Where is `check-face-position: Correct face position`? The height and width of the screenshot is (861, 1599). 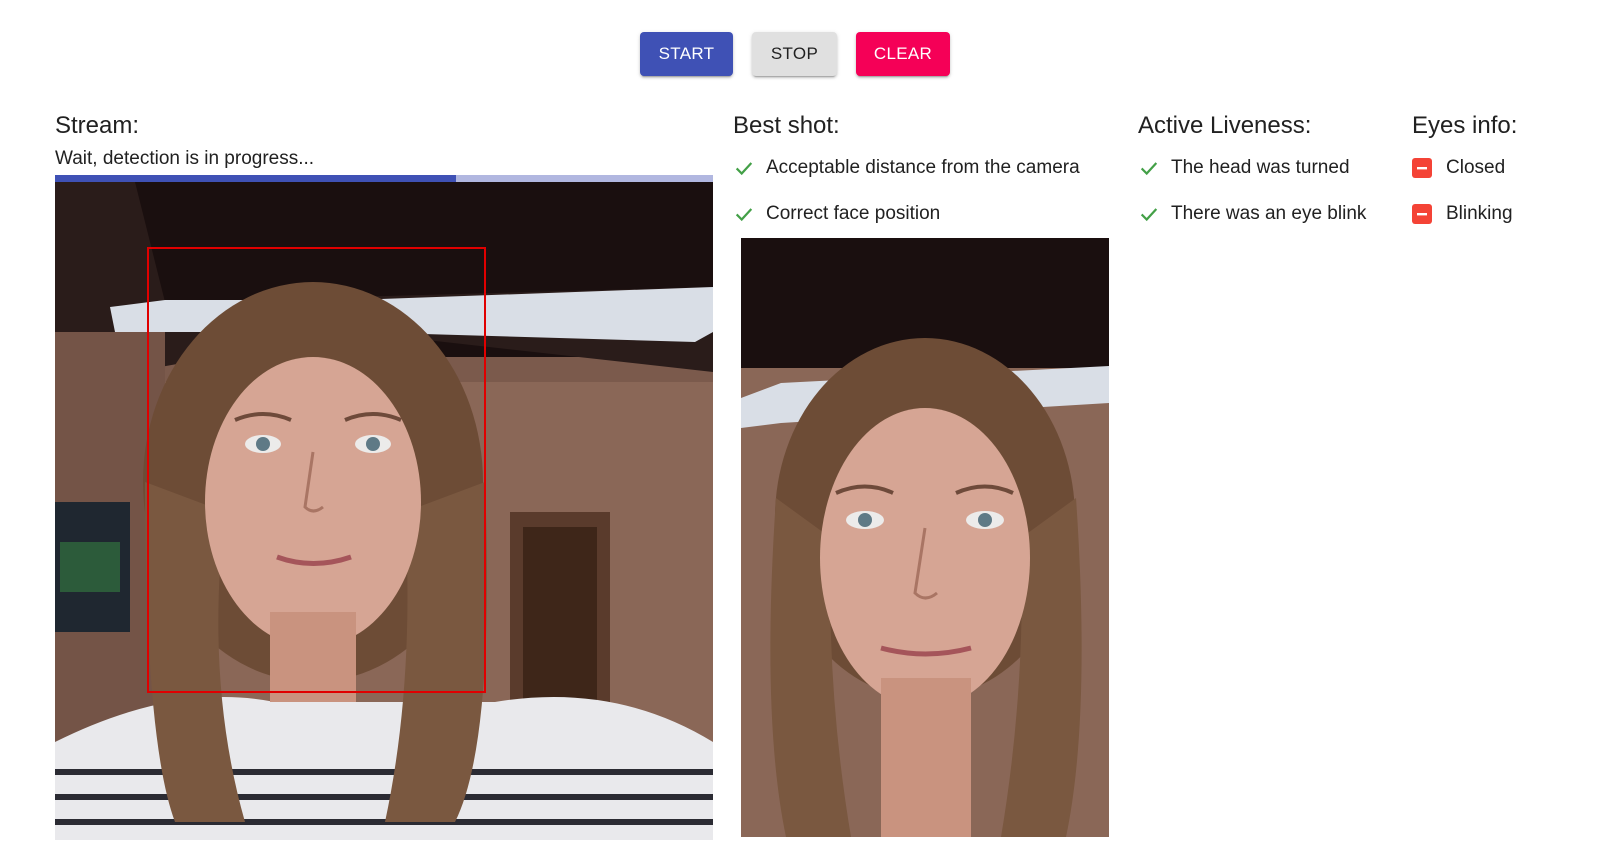 check-face-position: Correct face position is located at coordinates (836, 214).